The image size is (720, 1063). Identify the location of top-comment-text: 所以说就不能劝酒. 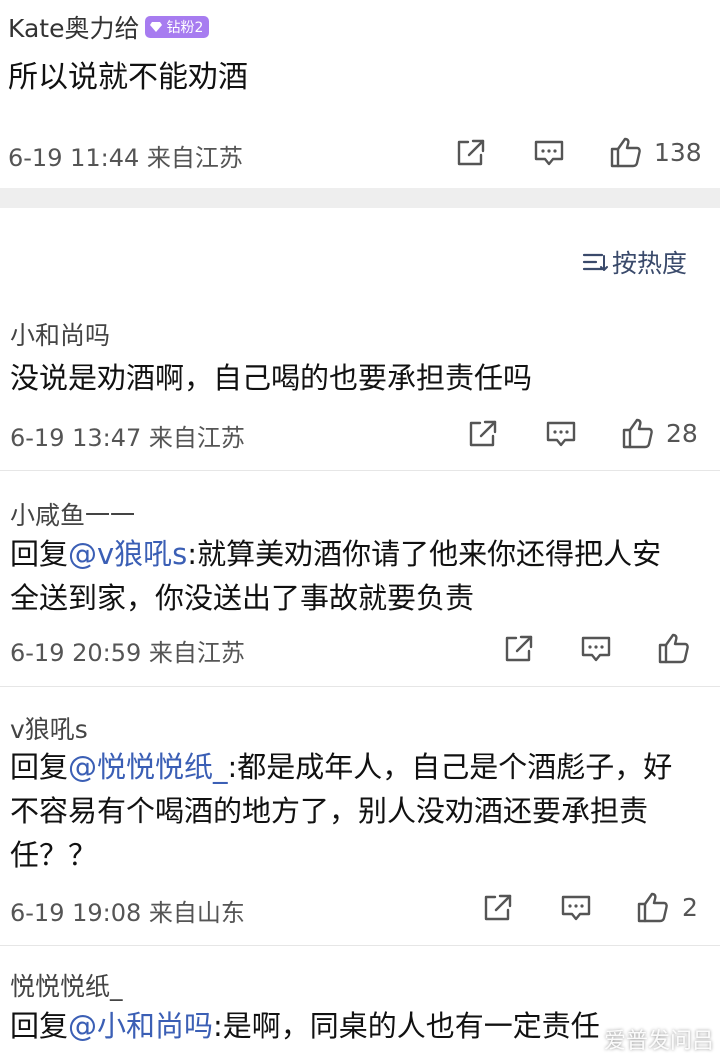
(128, 77).